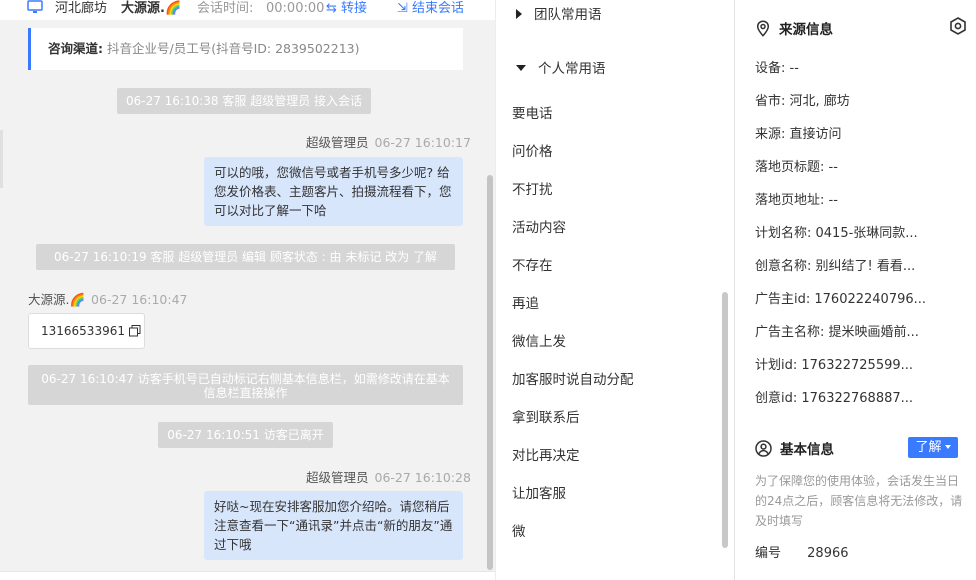  Describe the element at coordinates (354, 8) in the screenshot. I see `transfer-label: 转接` at that location.